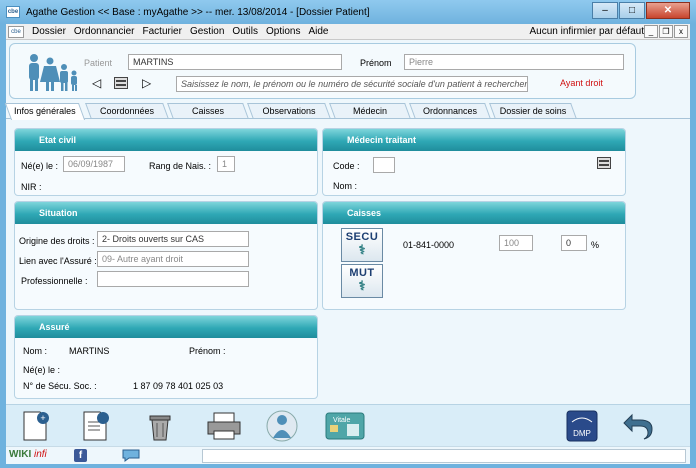  Describe the element at coordinates (345, 186) in the screenshot. I see `medecin-nom-label: Nom :` at that location.